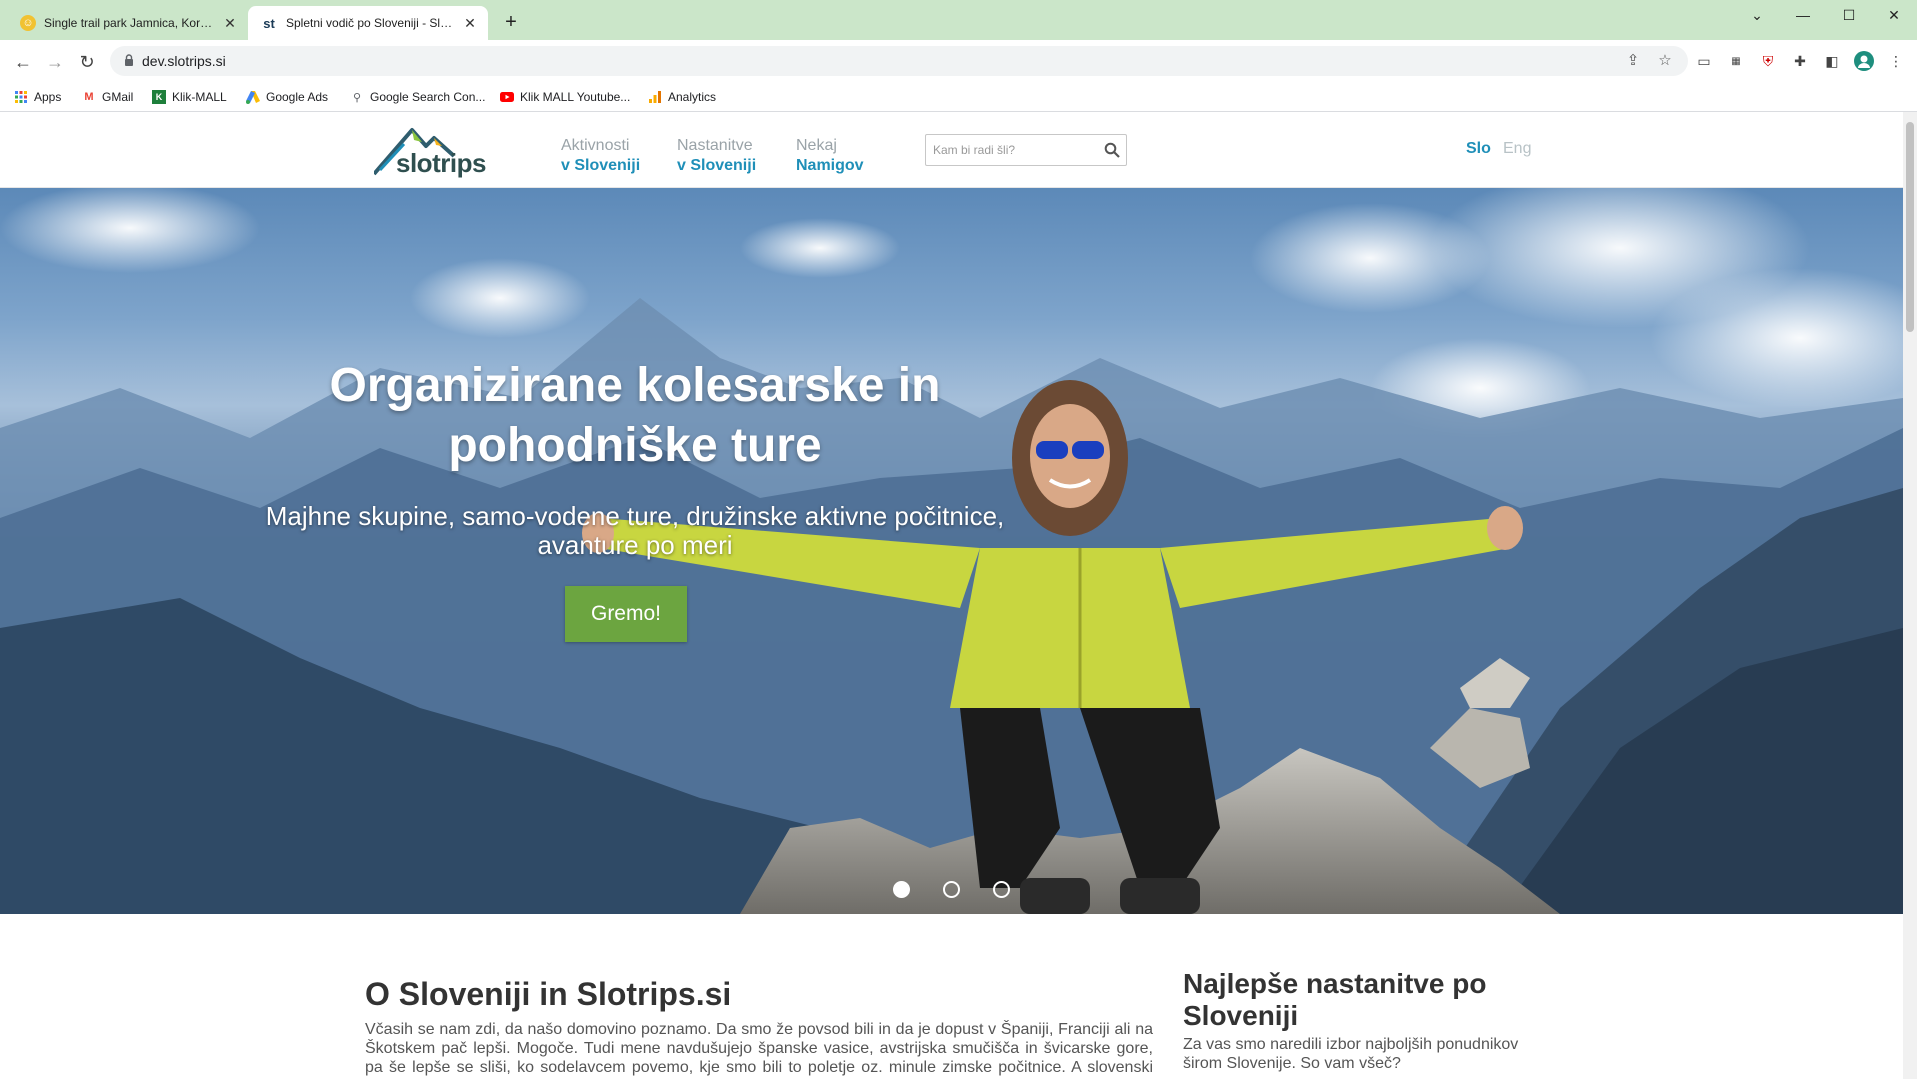 This screenshot has height=1079, width=1917. I want to click on nav-nastanitve: Nastanitve v Sloveniji, so click(716, 156).